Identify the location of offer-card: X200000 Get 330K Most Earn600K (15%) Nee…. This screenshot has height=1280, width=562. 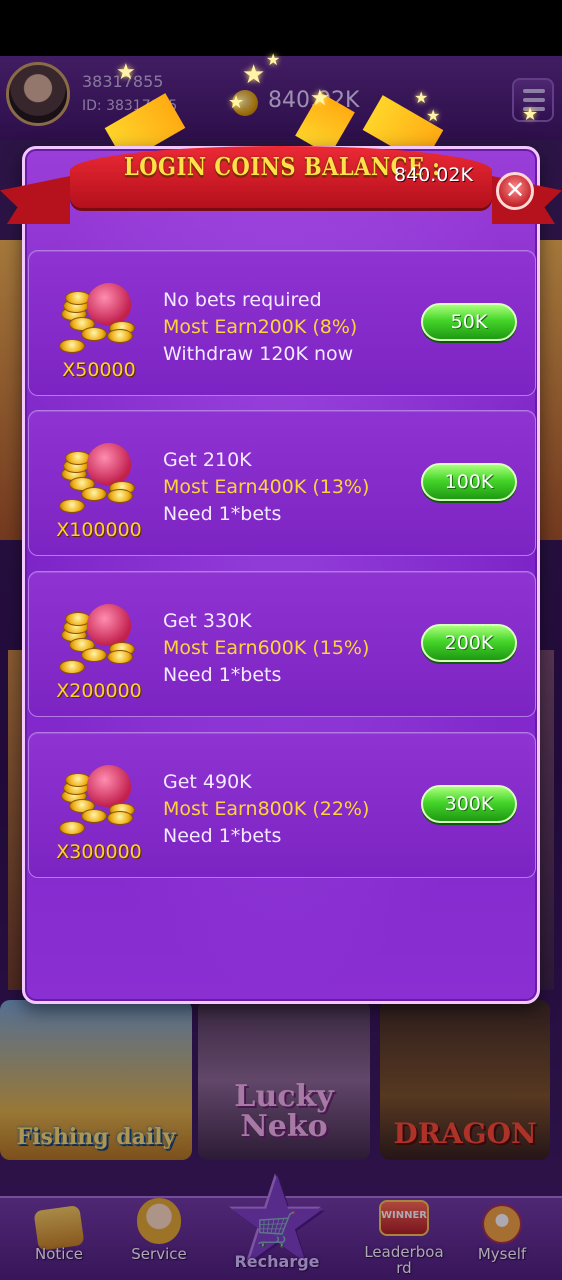
(282, 644).